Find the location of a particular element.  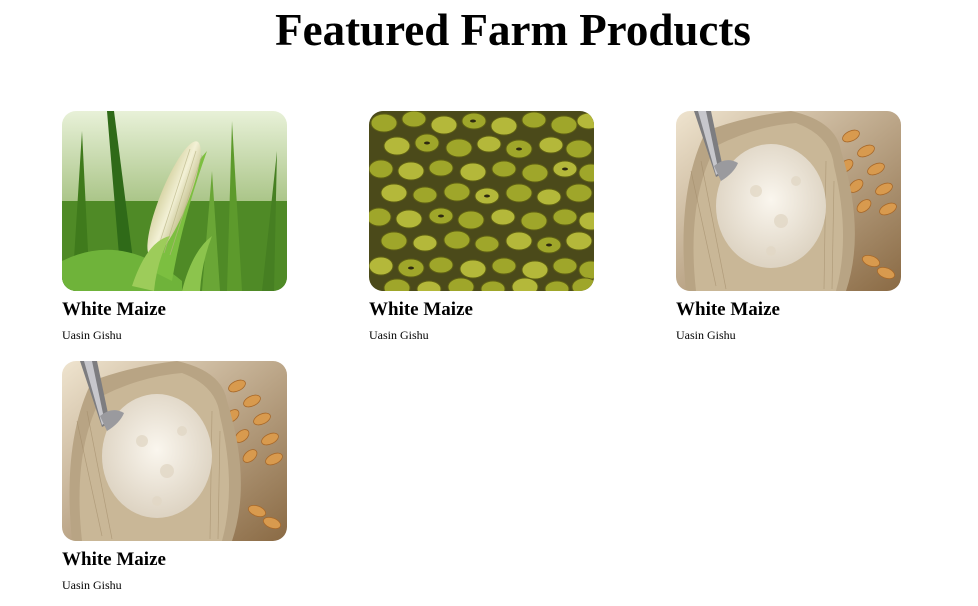

product-image-maize is located at coordinates (174, 201).